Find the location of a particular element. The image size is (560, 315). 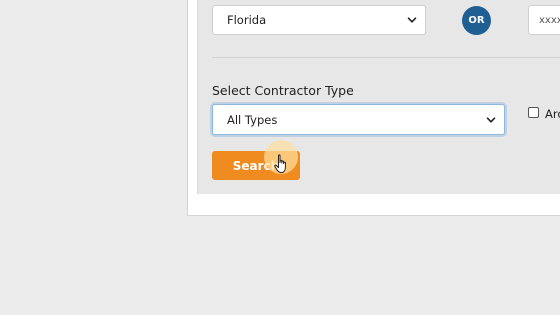

license-number-input: xxxx is located at coordinates (544, 20).